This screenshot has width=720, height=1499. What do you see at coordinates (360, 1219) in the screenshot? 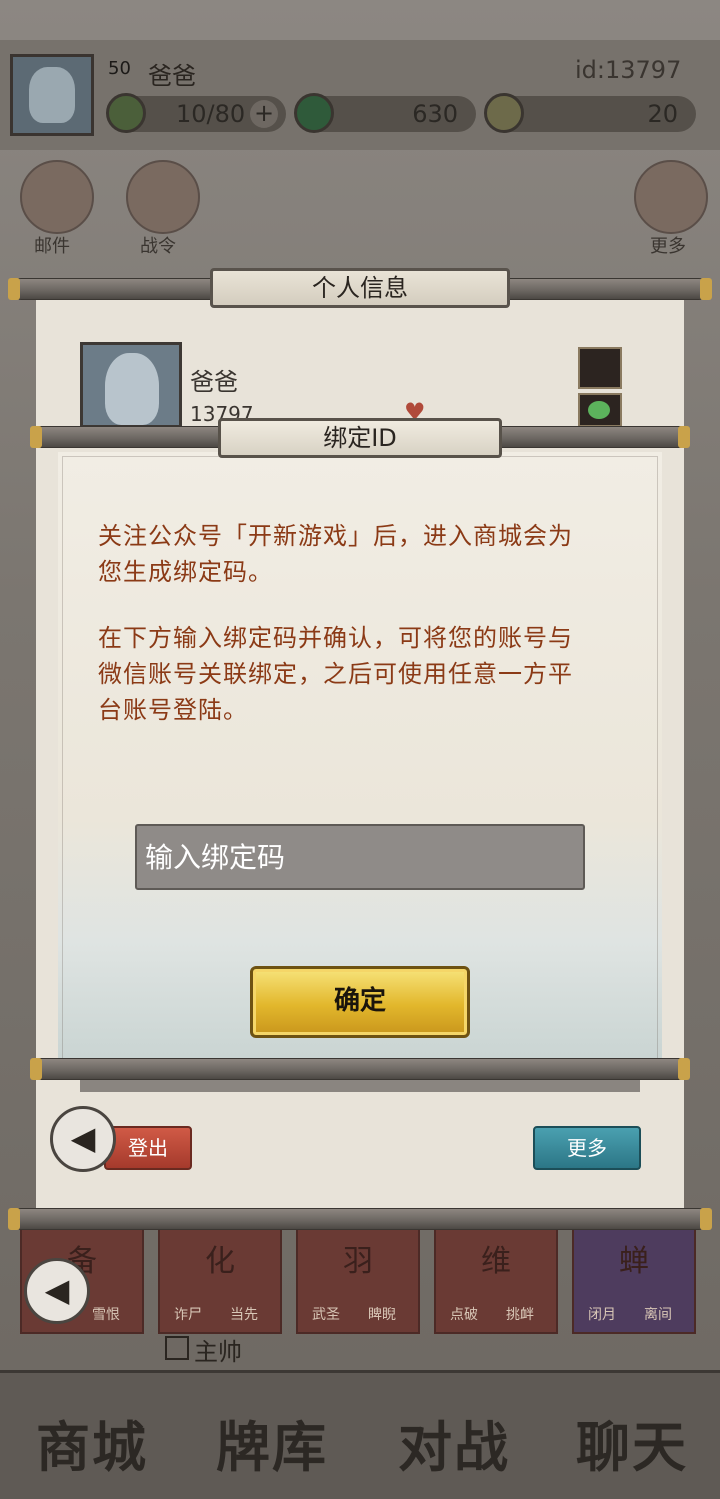
I see `panel-bottom-scroll-rod` at bounding box center [360, 1219].